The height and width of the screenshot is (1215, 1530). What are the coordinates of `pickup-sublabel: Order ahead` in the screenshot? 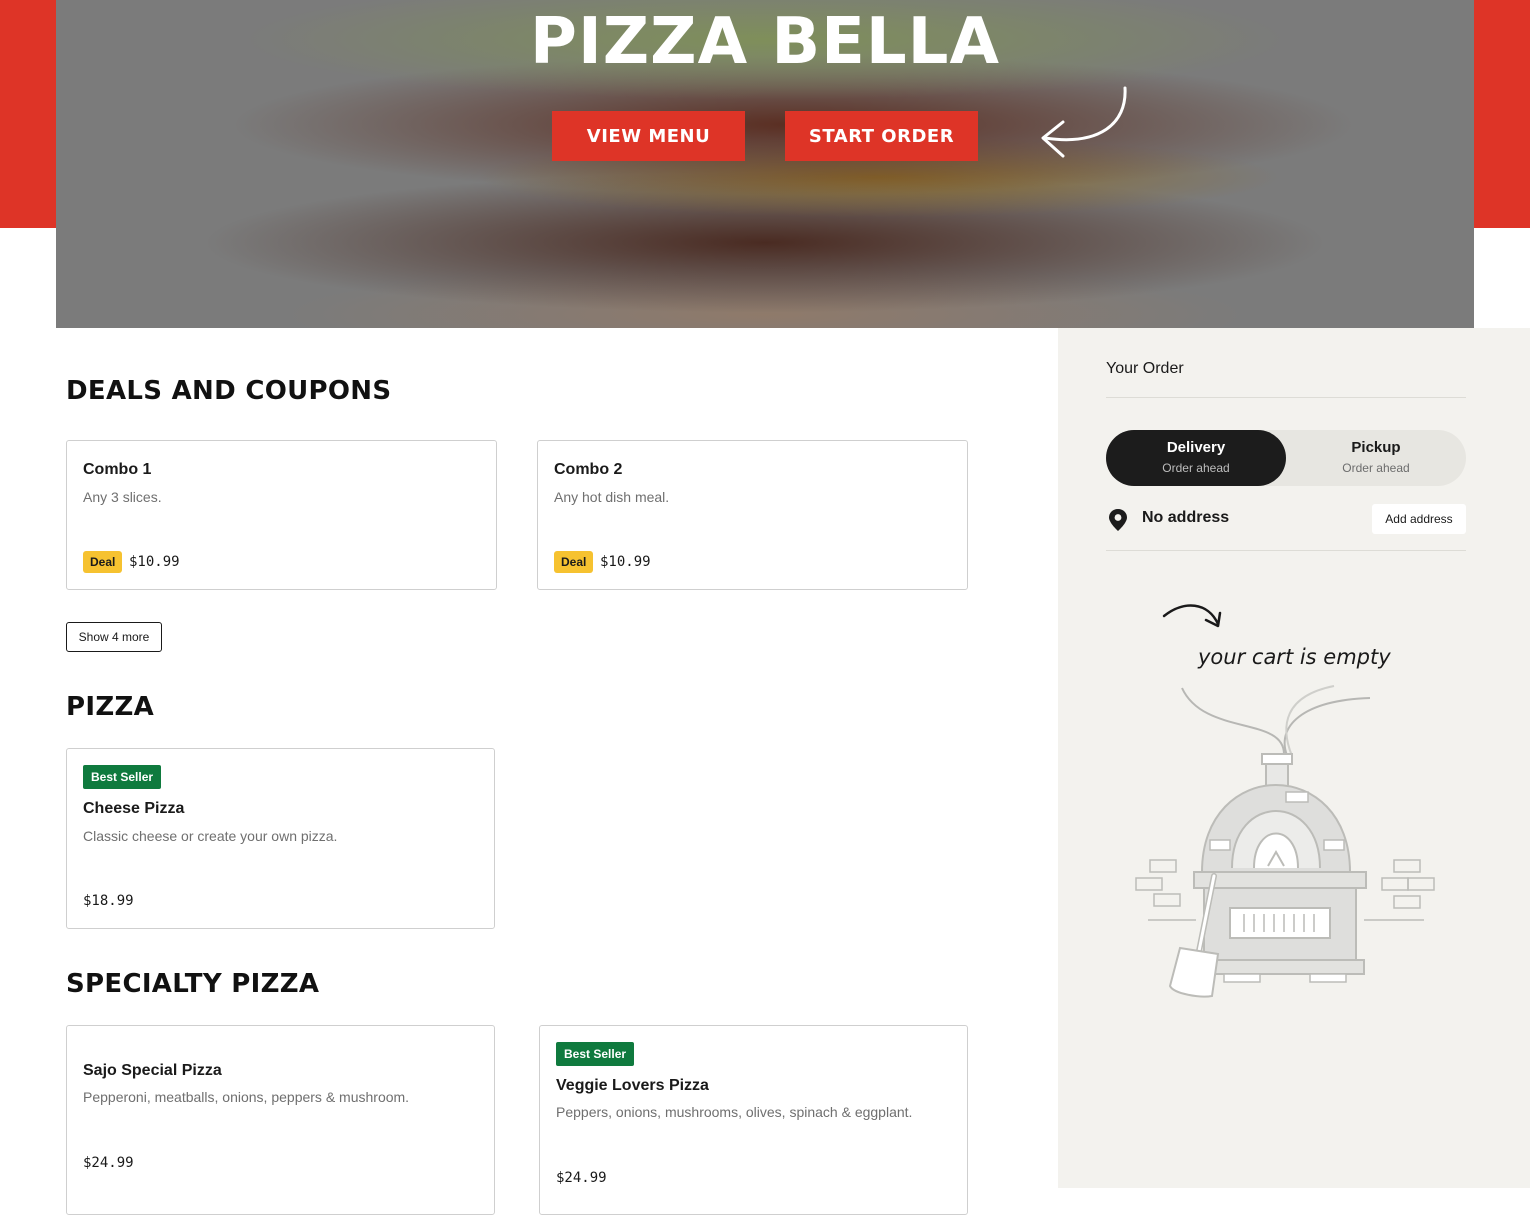 It's located at (1376, 468).